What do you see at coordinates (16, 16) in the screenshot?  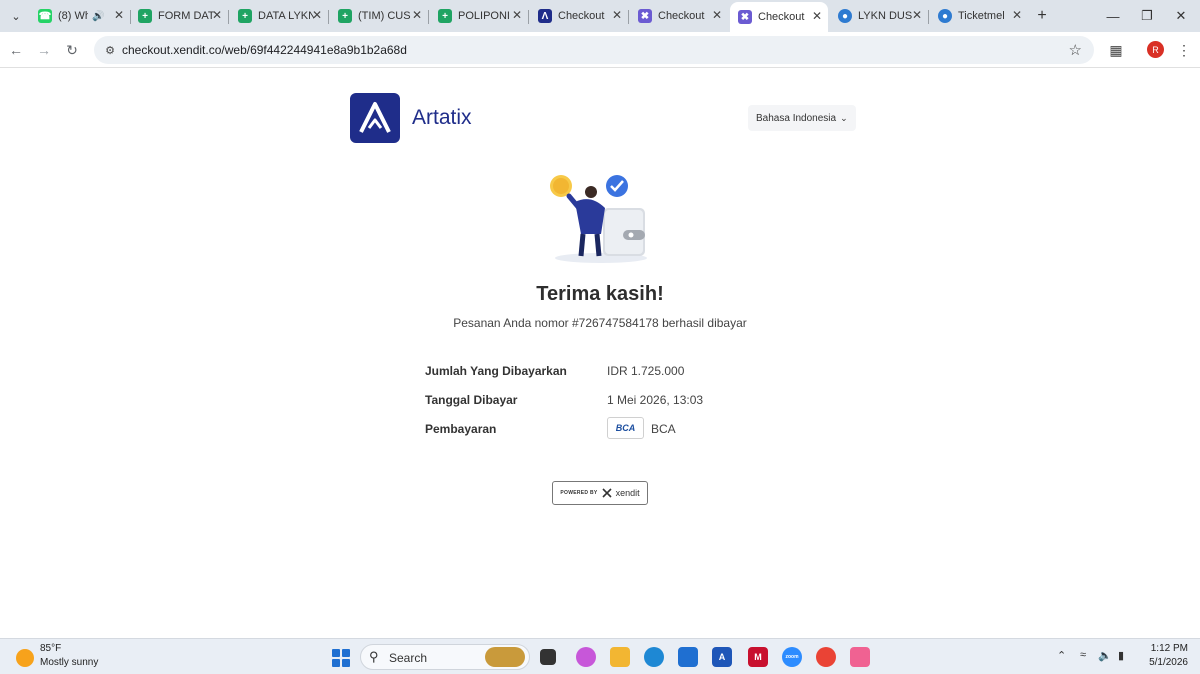 I see `tab-search-chevron-icon: ⌄` at bounding box center [16, 16].